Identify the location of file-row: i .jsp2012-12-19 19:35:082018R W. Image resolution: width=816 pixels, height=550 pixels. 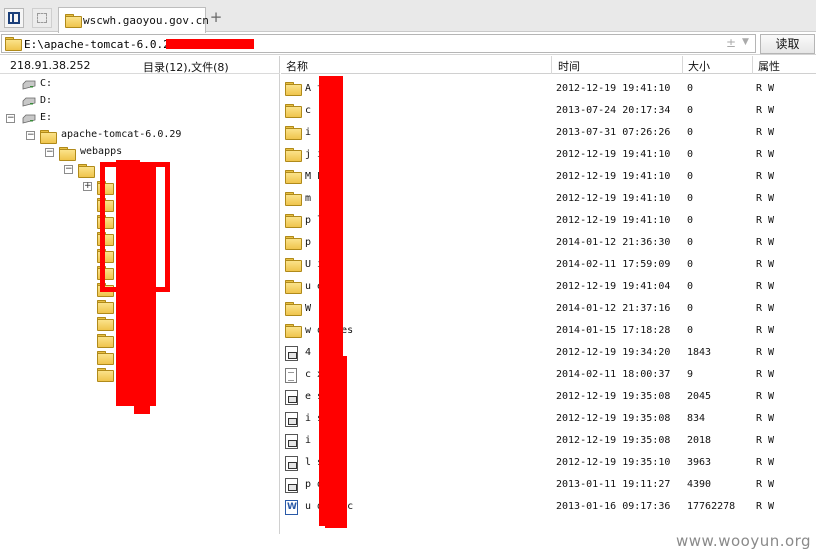
(548, 441).